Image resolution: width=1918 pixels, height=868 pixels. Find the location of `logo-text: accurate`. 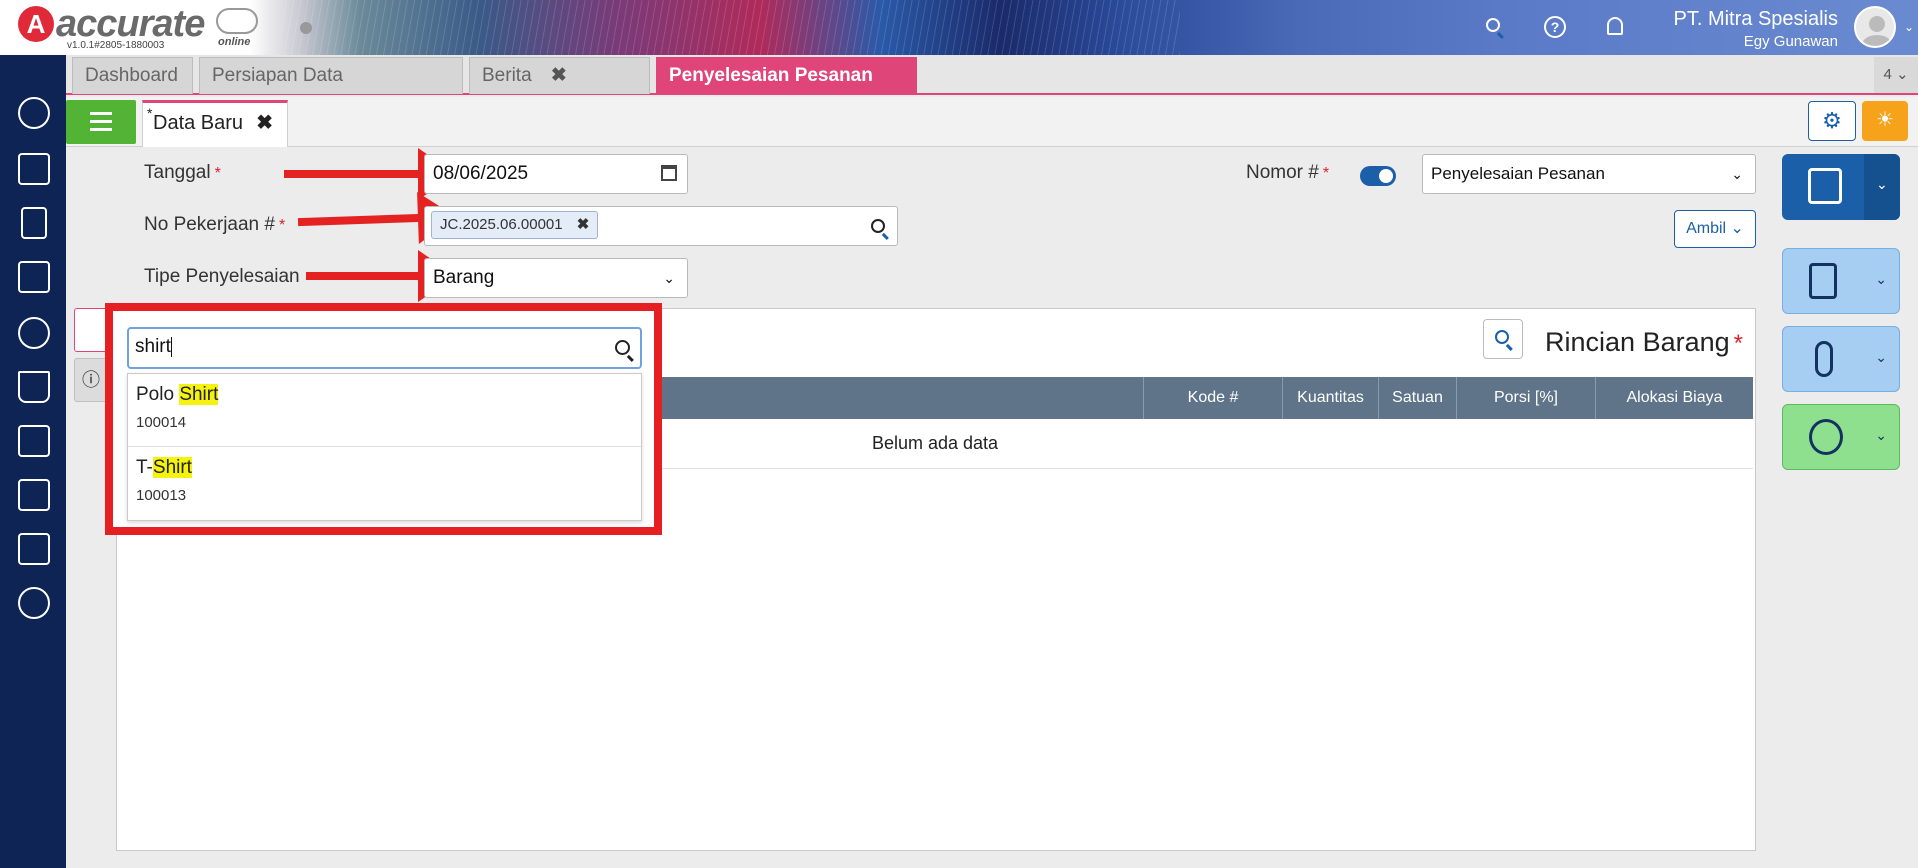

logo-text: accurate is located at coordinates (130, 24).